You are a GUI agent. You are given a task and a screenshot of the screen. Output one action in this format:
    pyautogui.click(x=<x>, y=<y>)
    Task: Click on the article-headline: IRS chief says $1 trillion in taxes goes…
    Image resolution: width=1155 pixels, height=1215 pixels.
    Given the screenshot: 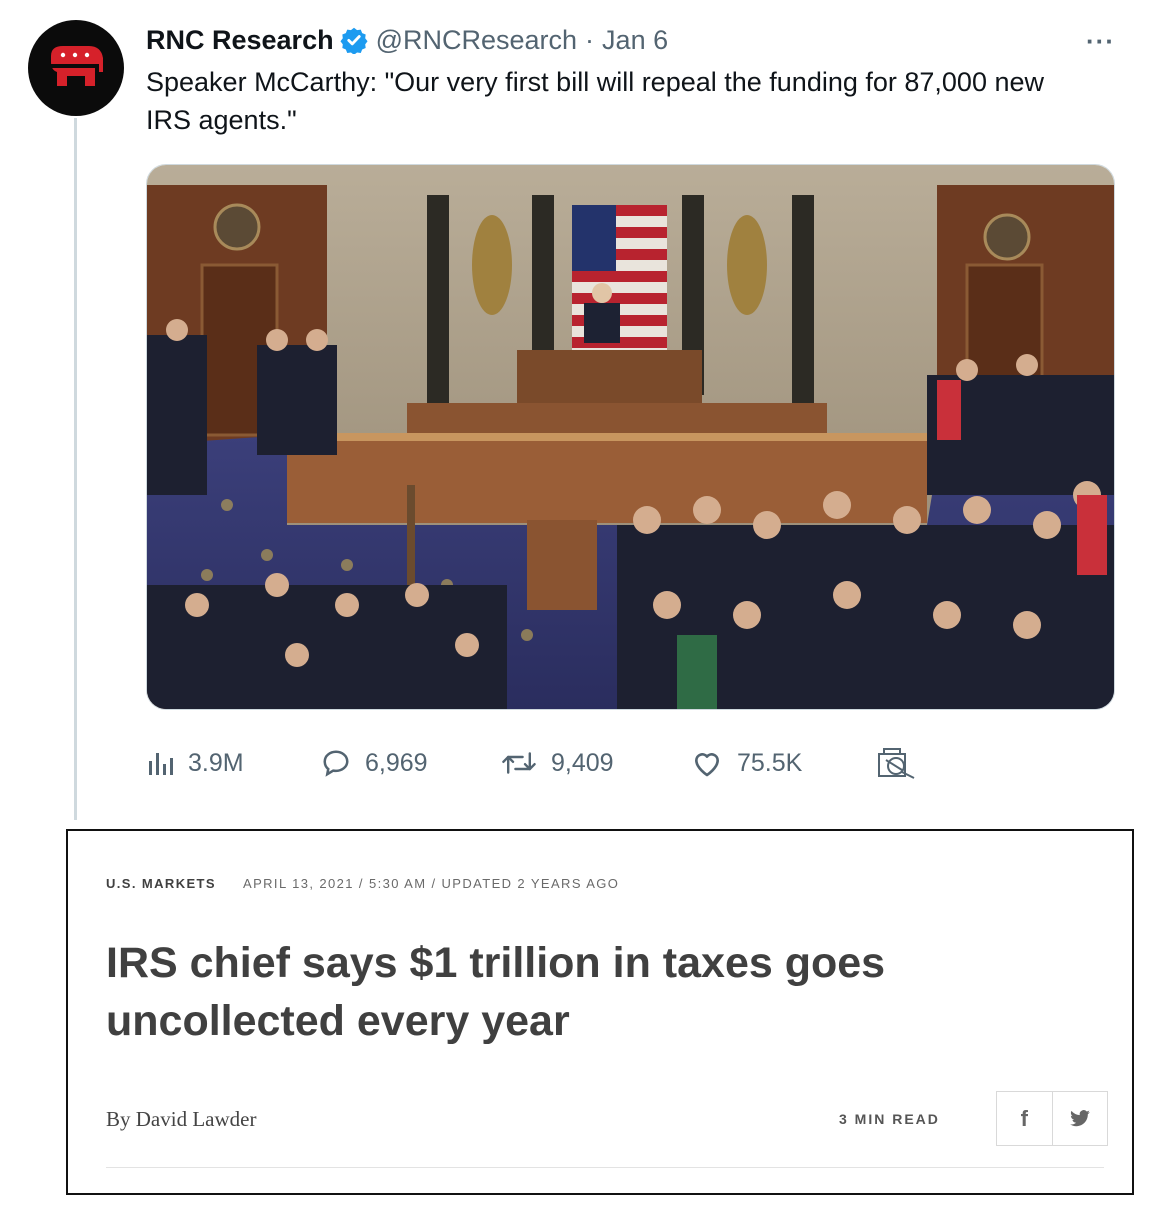 What is the action you would take?
    pyautogui.click(x=496, y=992)
    